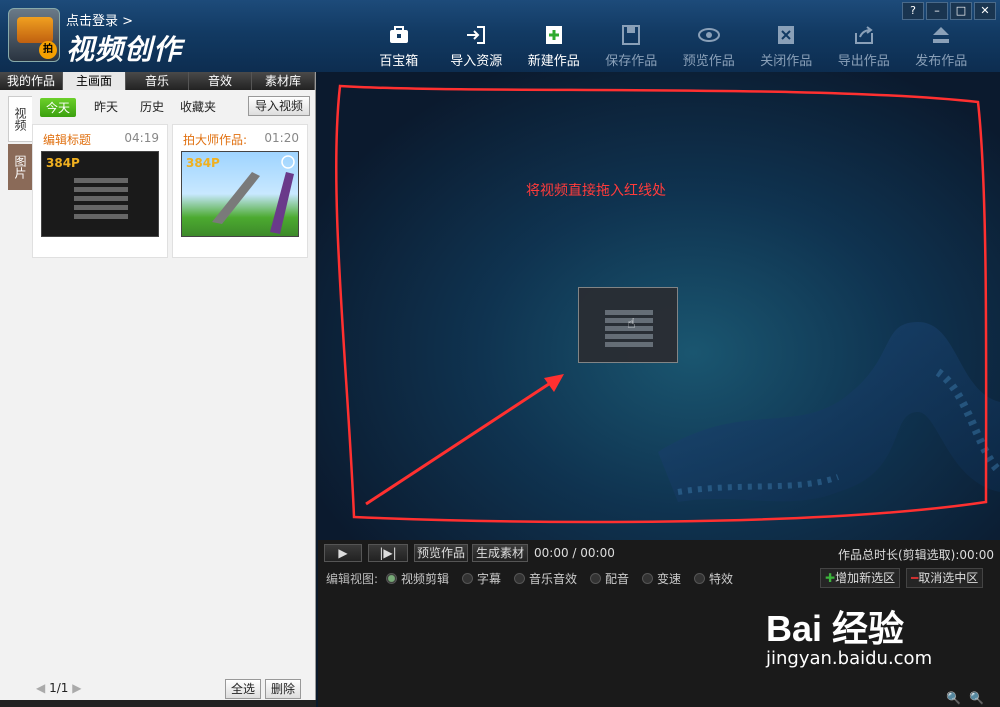 Image resolution: width=1000 pixels, height=707 pixels. Describe the element at coordinates (713, 578) in the screenshot. I see `view-effects: 特效` at that location.